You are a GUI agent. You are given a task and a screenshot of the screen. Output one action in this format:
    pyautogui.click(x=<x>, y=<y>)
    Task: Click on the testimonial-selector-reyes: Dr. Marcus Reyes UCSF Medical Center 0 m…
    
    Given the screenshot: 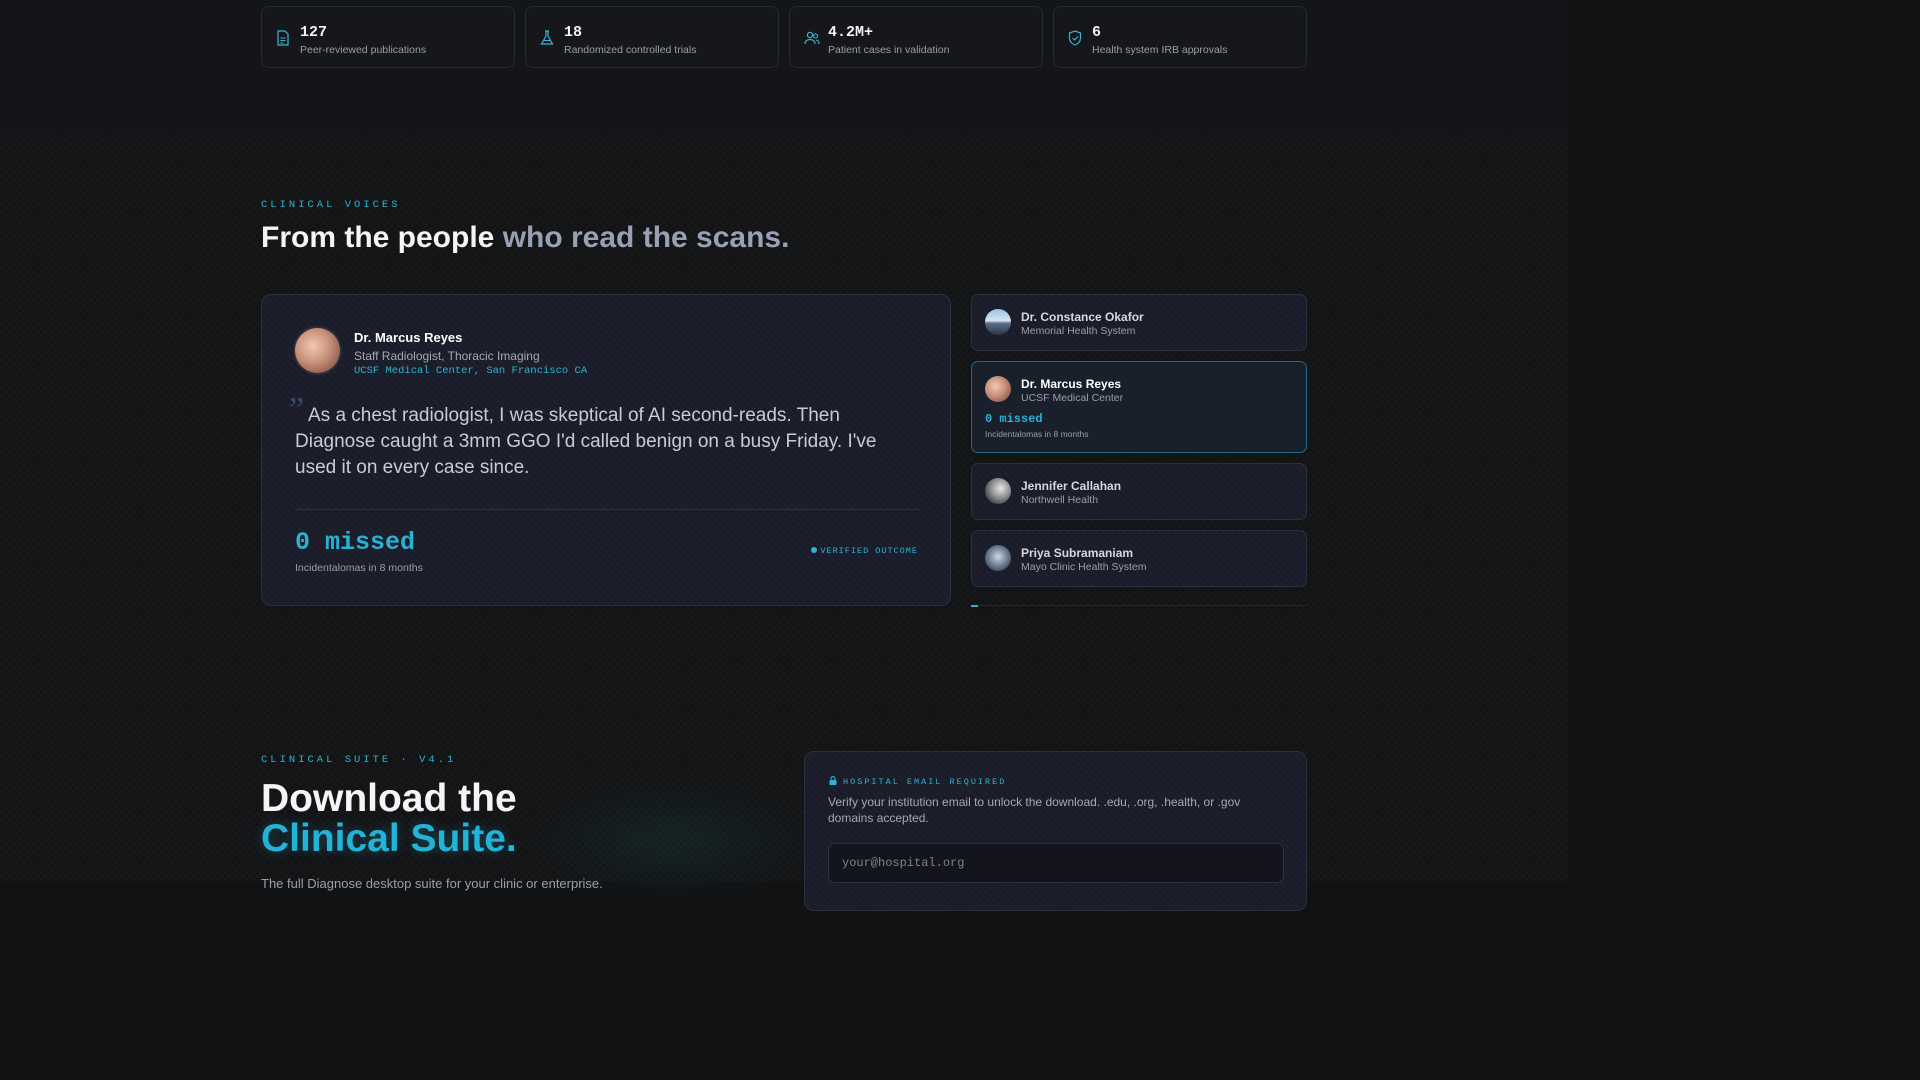 What is the action you would take?
    pyautogui.click(x=1139, y=407)
    